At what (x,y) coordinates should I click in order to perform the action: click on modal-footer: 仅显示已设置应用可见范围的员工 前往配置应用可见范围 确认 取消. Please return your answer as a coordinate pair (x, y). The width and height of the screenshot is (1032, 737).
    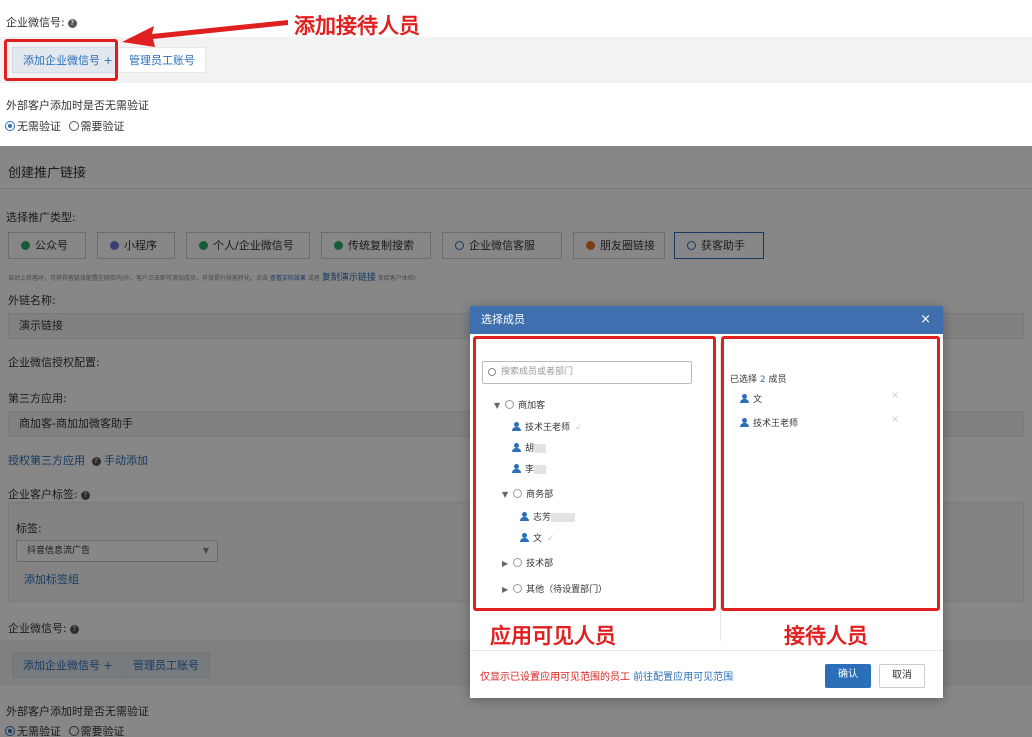
    Looking at the image, I should click on (706, 674).